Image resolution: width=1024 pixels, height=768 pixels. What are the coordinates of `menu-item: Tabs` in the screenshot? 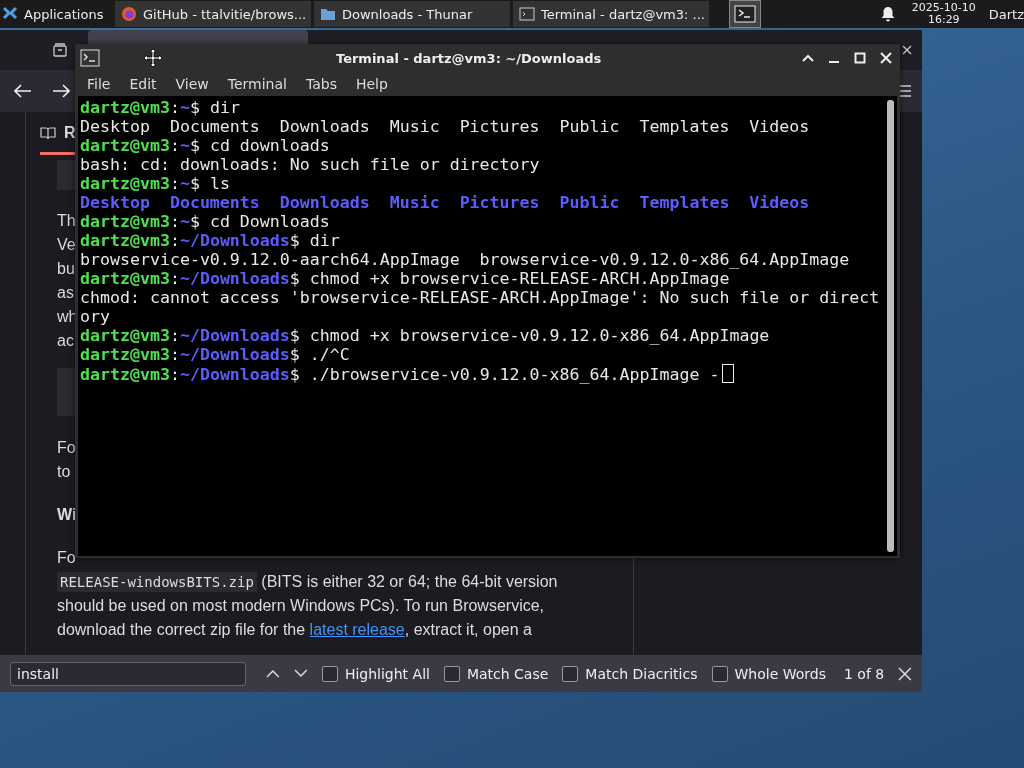 It's located at (321, 84).